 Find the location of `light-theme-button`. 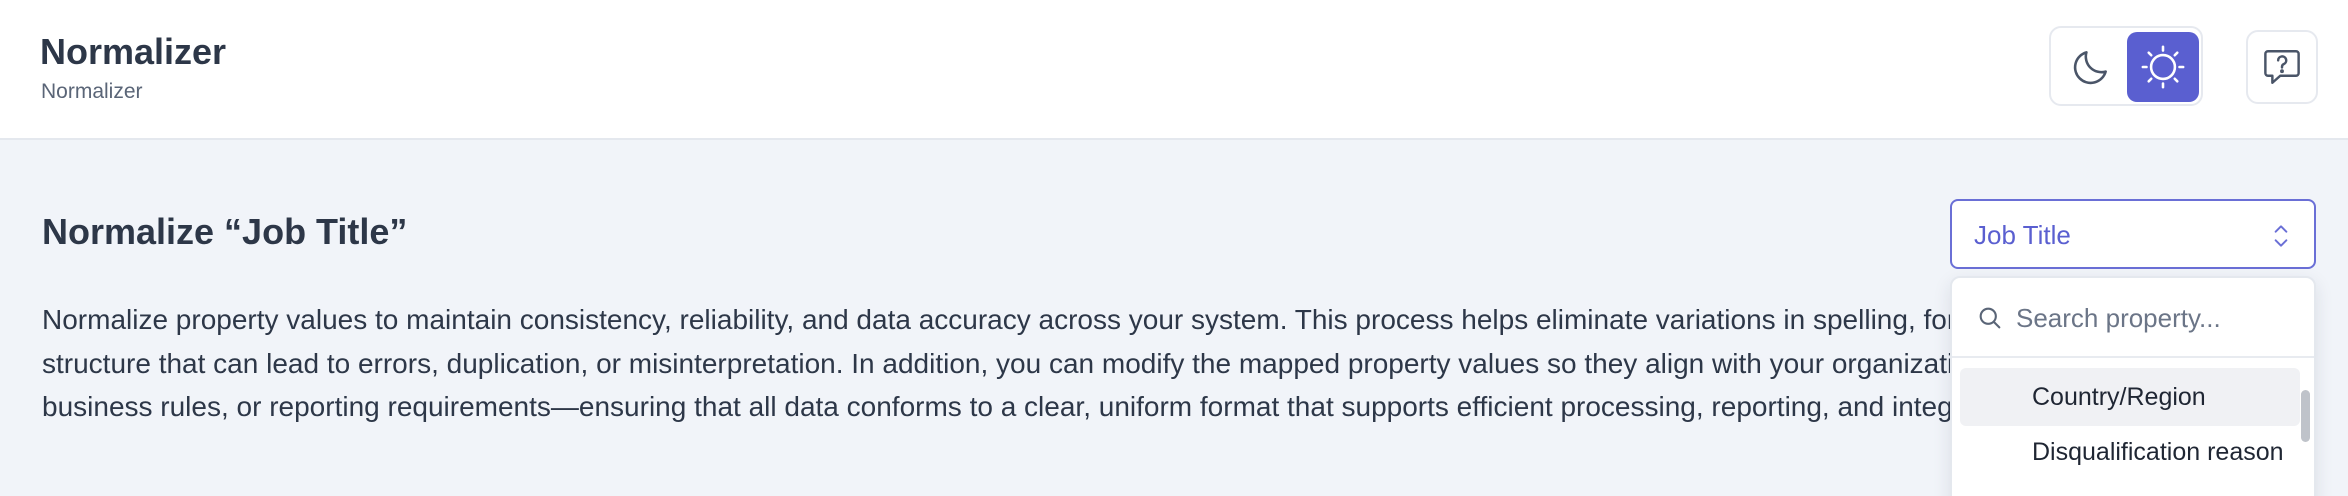

light-theme-button is located at coordinates (2163, 67).